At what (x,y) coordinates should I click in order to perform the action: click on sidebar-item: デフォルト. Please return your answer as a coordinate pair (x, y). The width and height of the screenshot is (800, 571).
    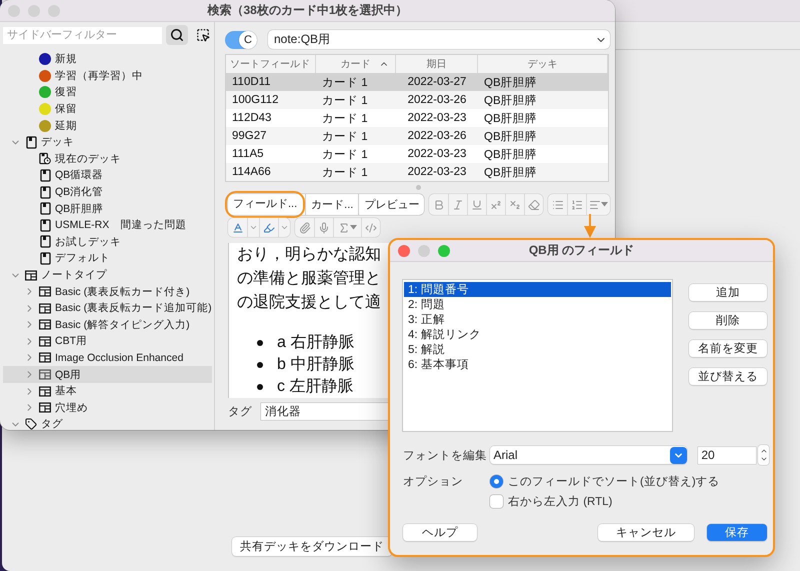
    Looking at the image, I should click on (107, 258).